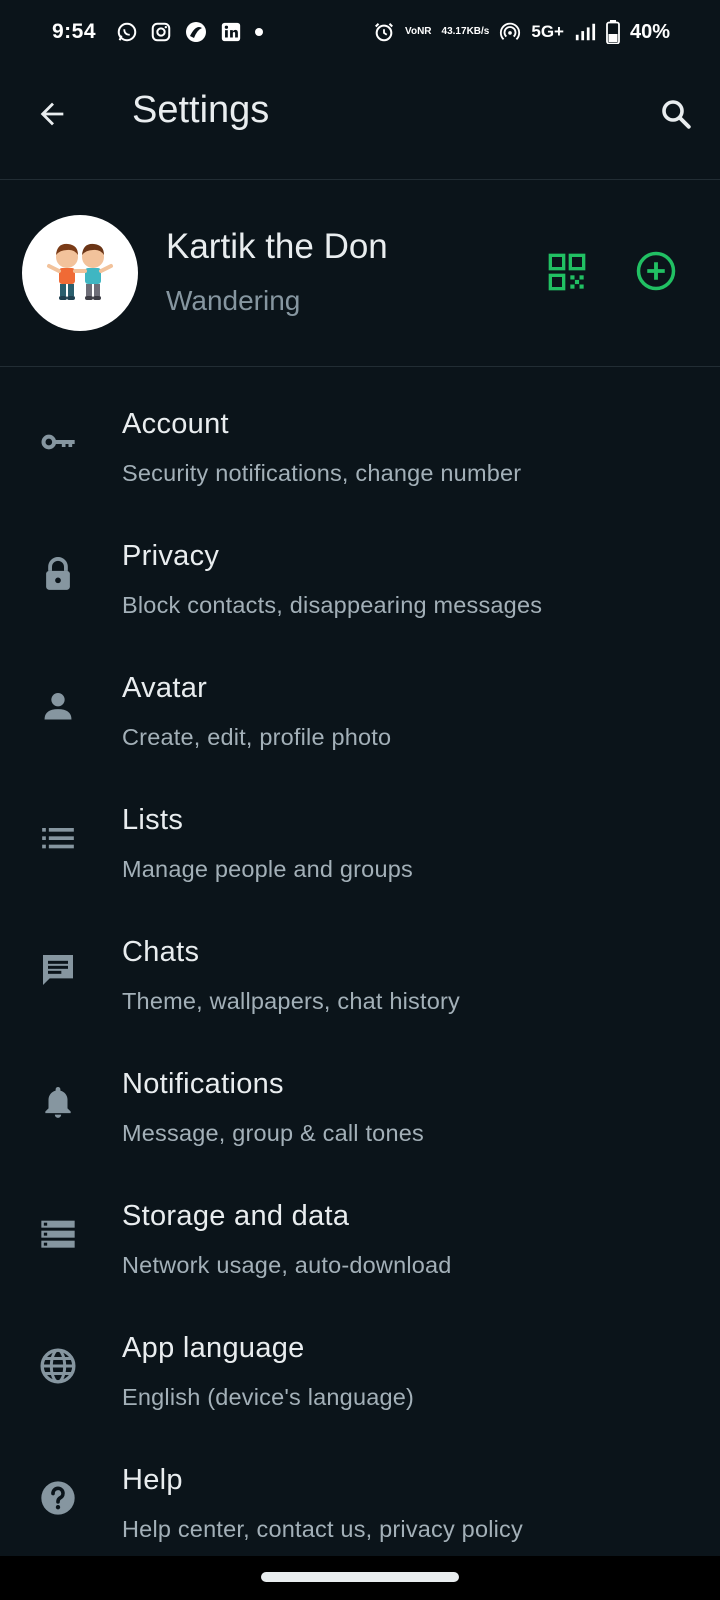 The width and height of the screenshot is (720, 1600). I want to click on search-icon, so click(676, 114).